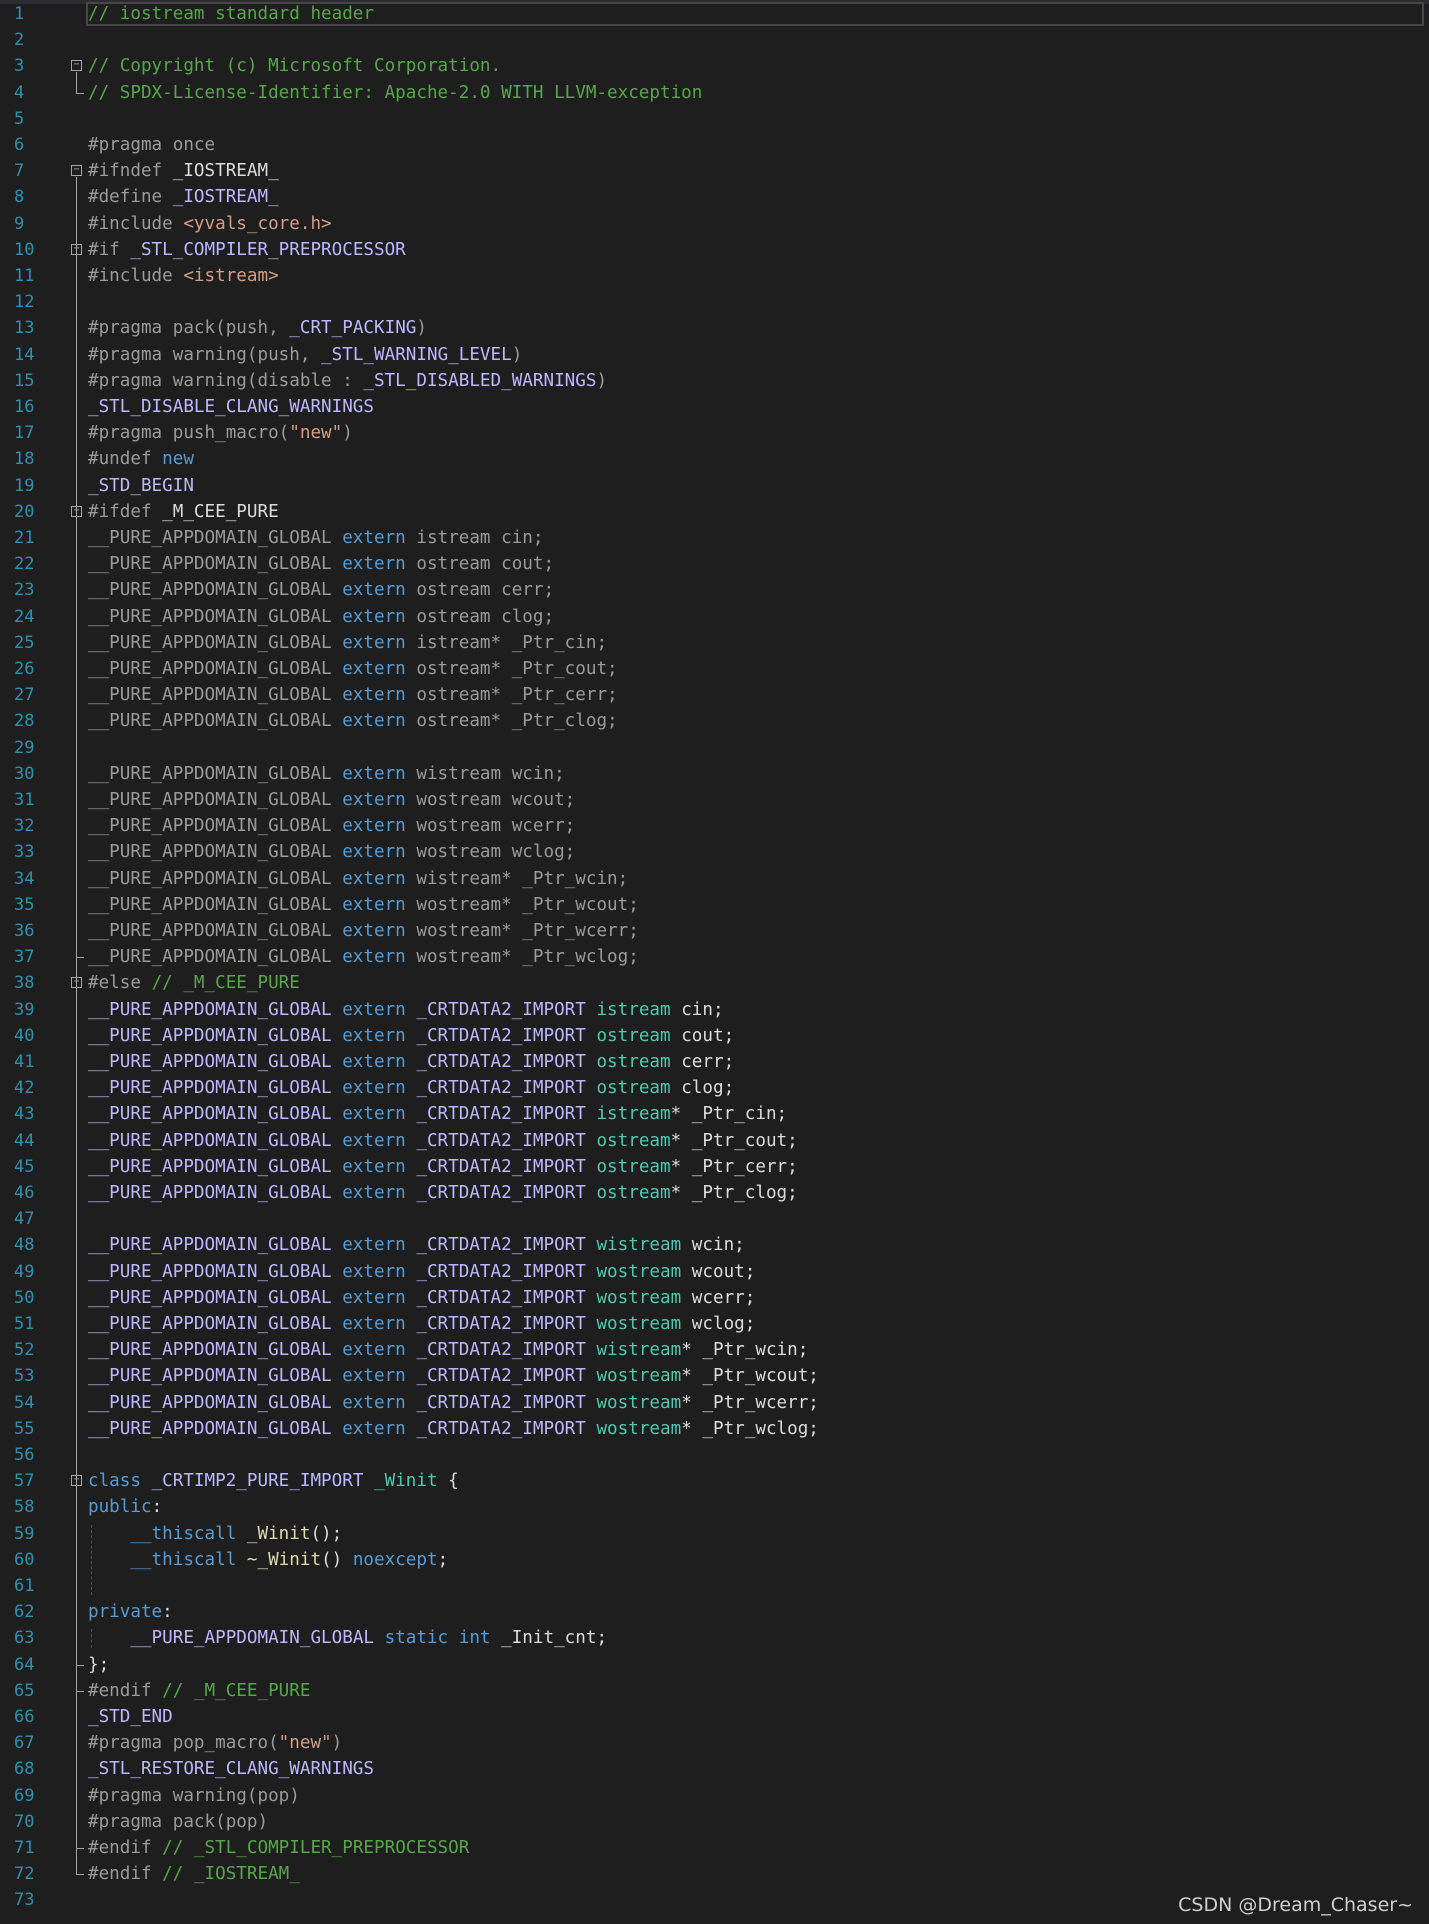  What do you see at coordinates (220, 433) in the screenshot?
I see `code-text: #pragma push_macro("new")` at bounding box center [220, 433].